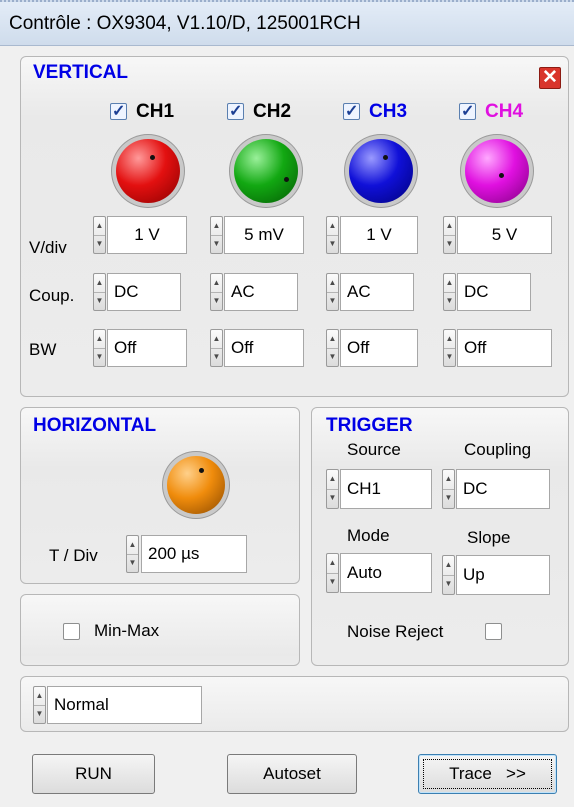 This screenshot has height=807, width=574. What do you see at coordinates (386, 573) in the screenshot?
I see `mode-field: Auto` at bounding box center [386, 573].